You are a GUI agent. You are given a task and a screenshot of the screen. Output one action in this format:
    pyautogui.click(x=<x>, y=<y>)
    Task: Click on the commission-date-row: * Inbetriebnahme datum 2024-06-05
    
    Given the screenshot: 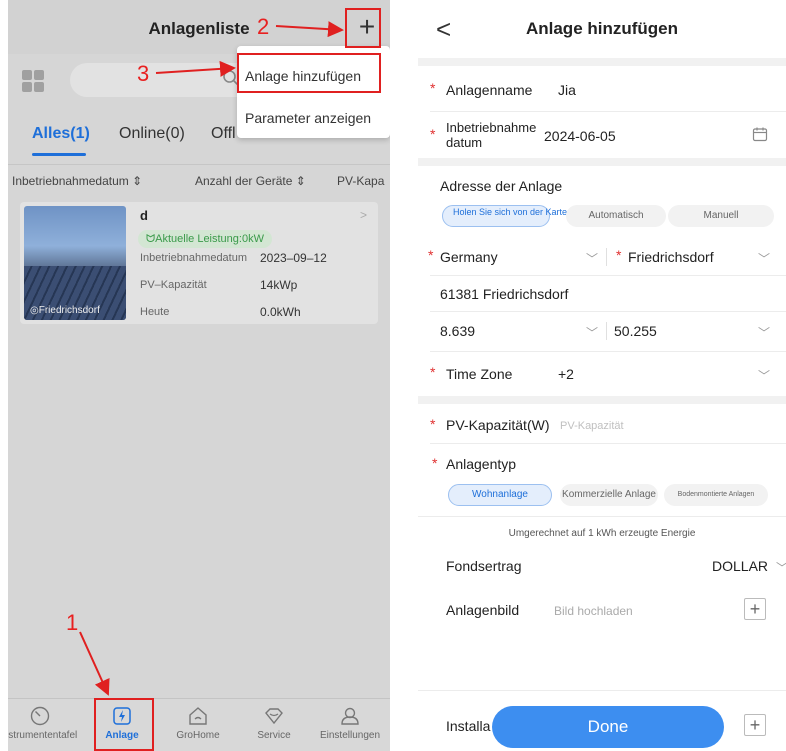 What is the action you would take?
    pyautogui.click(x=523, y=135)
    